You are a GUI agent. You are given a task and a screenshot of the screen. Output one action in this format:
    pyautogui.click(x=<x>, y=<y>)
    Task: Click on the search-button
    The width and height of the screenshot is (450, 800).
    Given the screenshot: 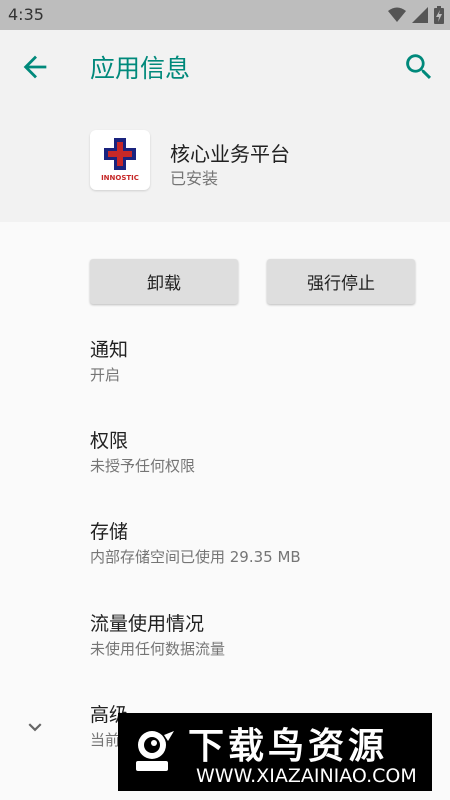 What is the action you would take?
    pyautogui.click(x=419, y=67)
    